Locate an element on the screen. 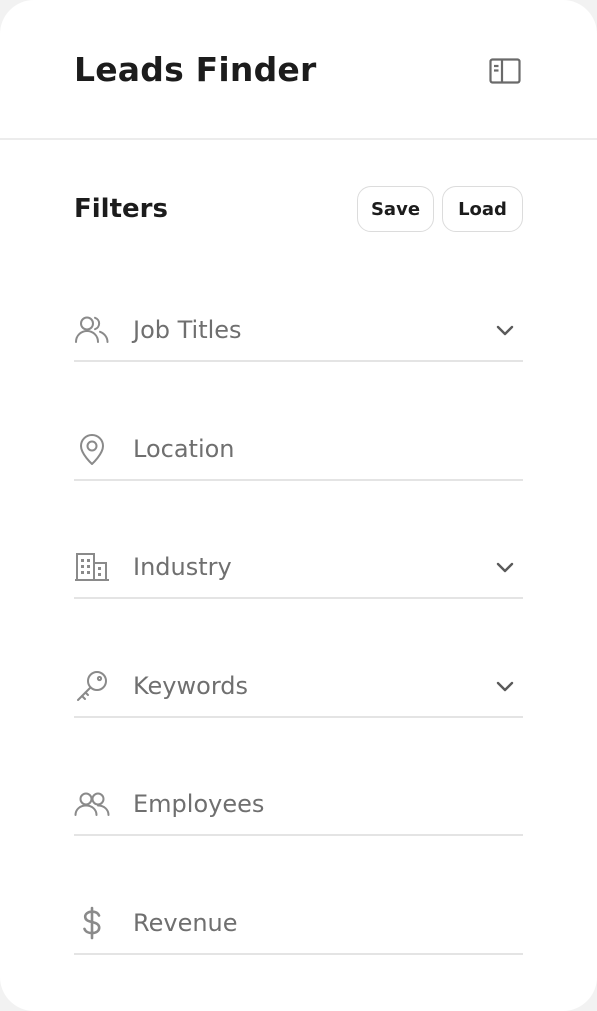 Image resolution: width=597 pixels, height=1011 pixels. load-button: Load is located at coordinates (482, 209).